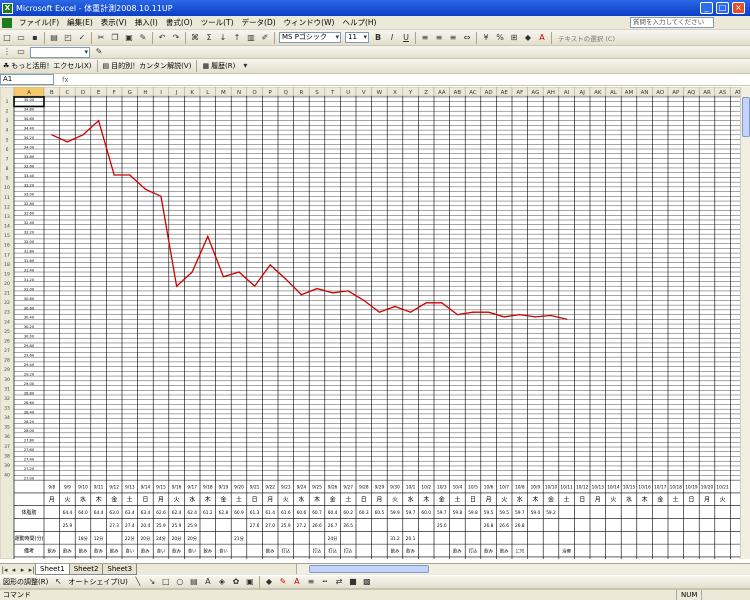 This screenshot has width=750, height=600. What do you see at coordinates (4, 570) in the screenshot?
I see `first-sheet-button: |◂` at bounding box center [4, 570].